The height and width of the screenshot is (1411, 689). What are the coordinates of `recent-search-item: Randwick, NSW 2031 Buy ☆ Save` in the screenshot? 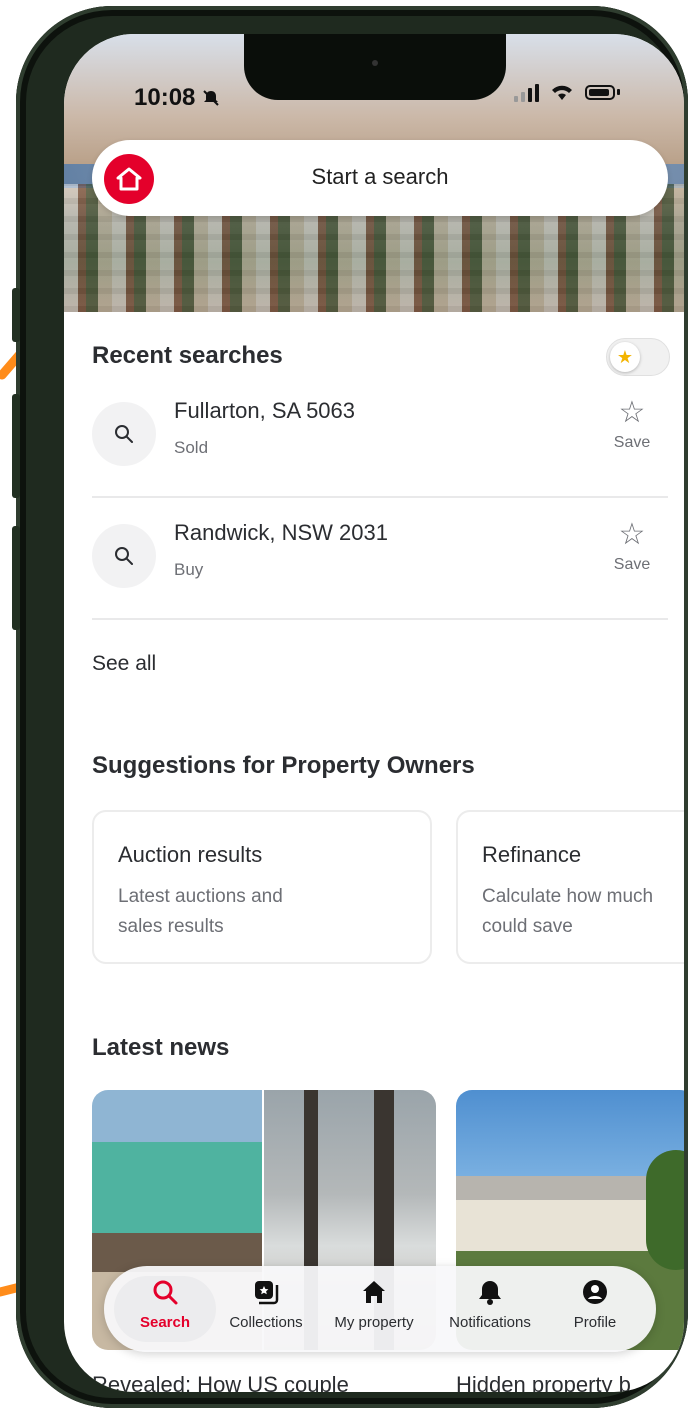 It's located at (380, 558).